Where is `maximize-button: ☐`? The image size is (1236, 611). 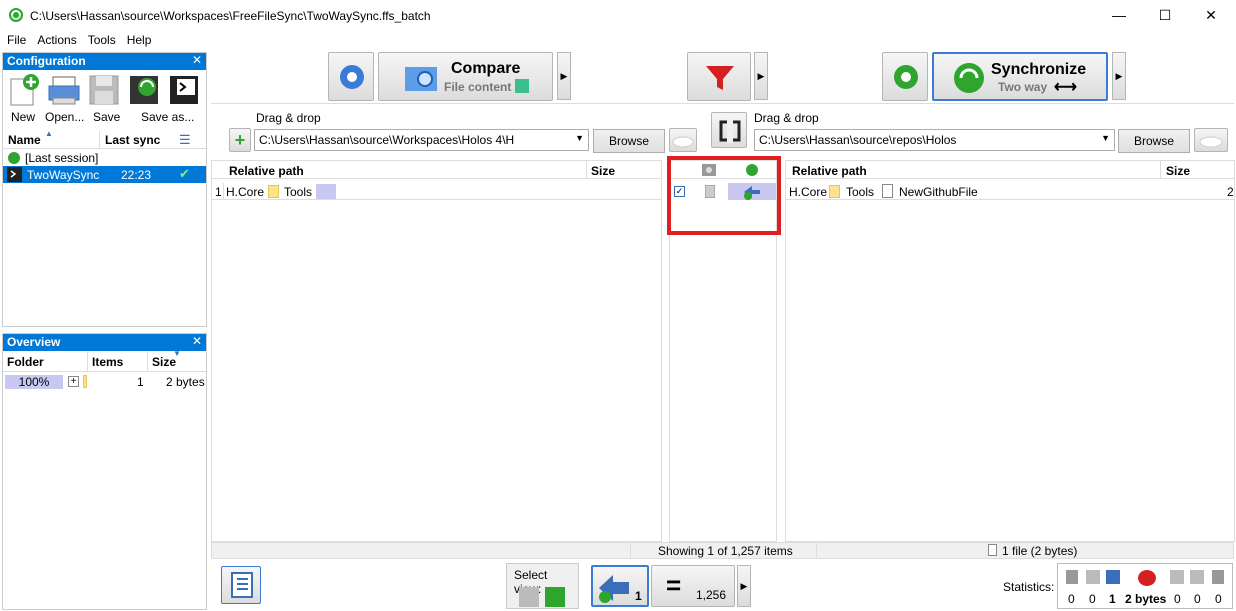
maximize-button: ☐ is located at coordinates (1165, 15).